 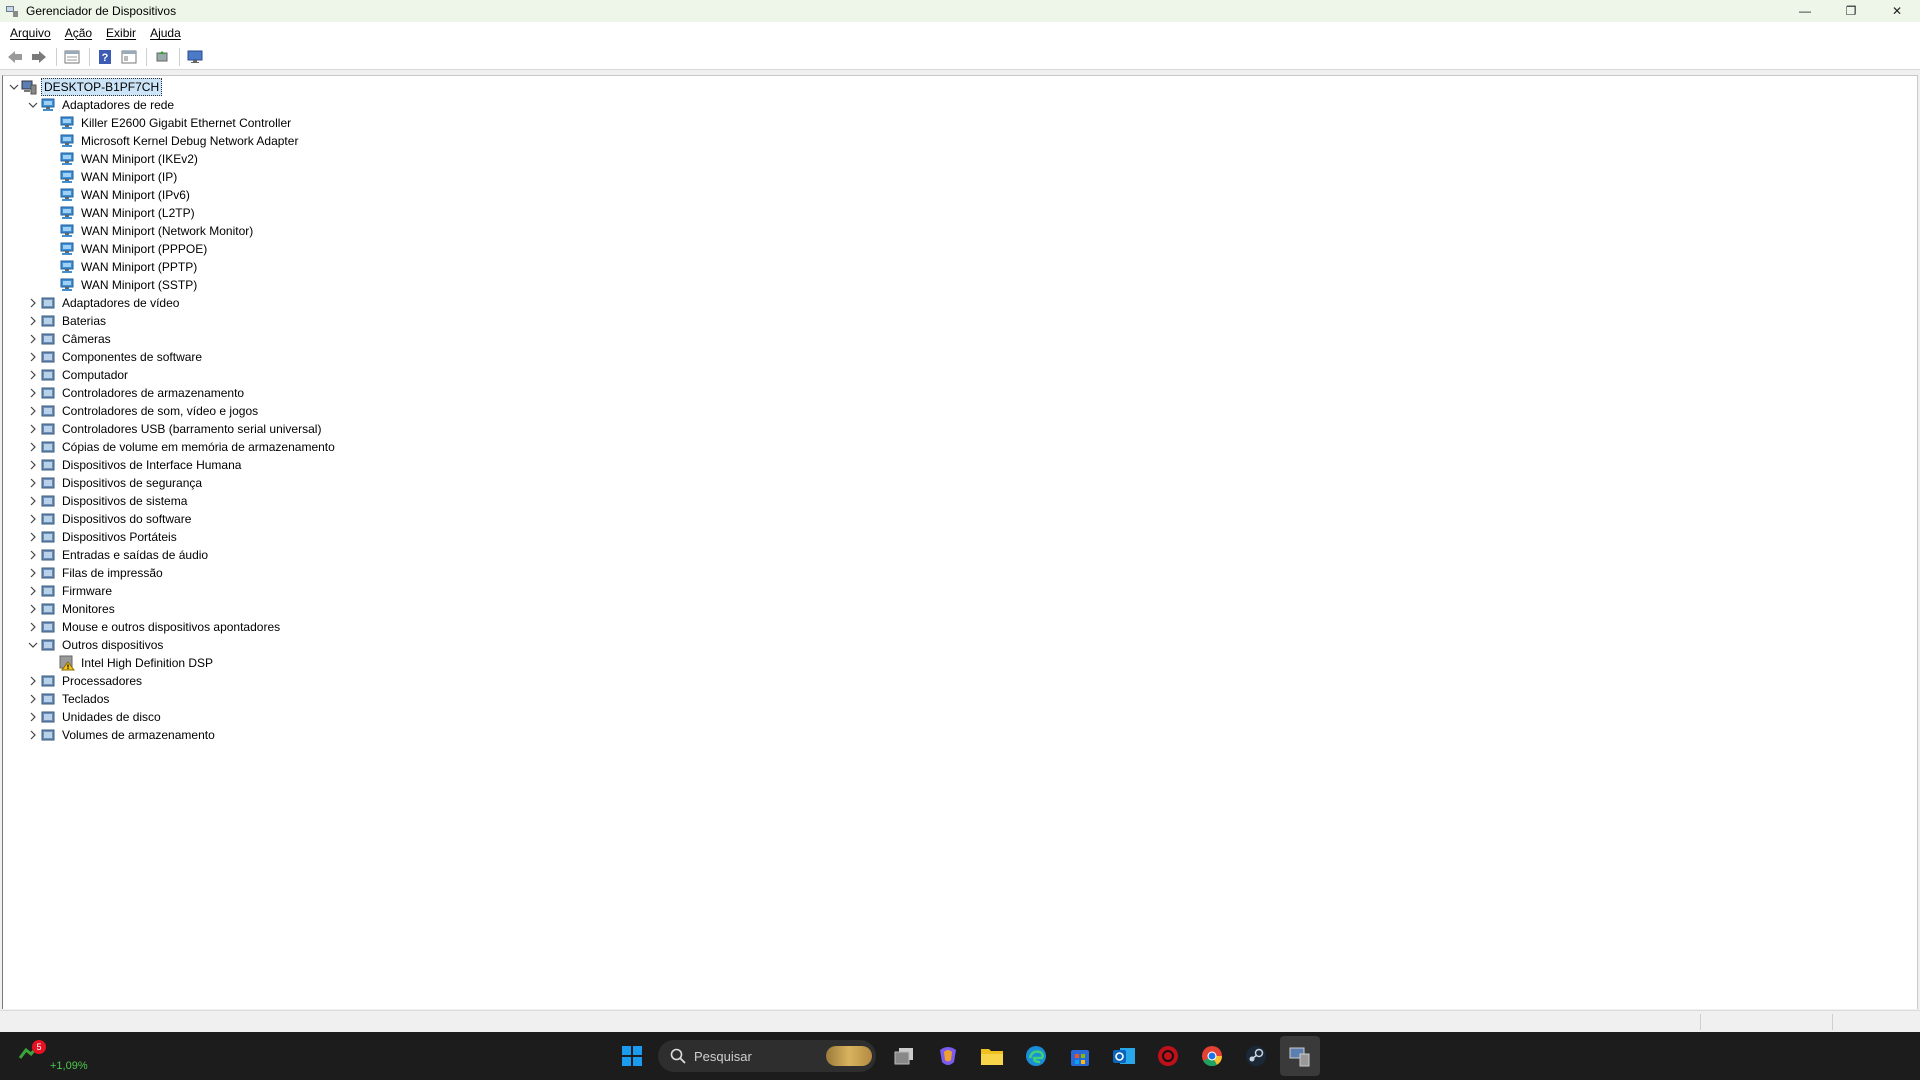 I want to click on restore-button: ❐, so click(x=1851, y=11).